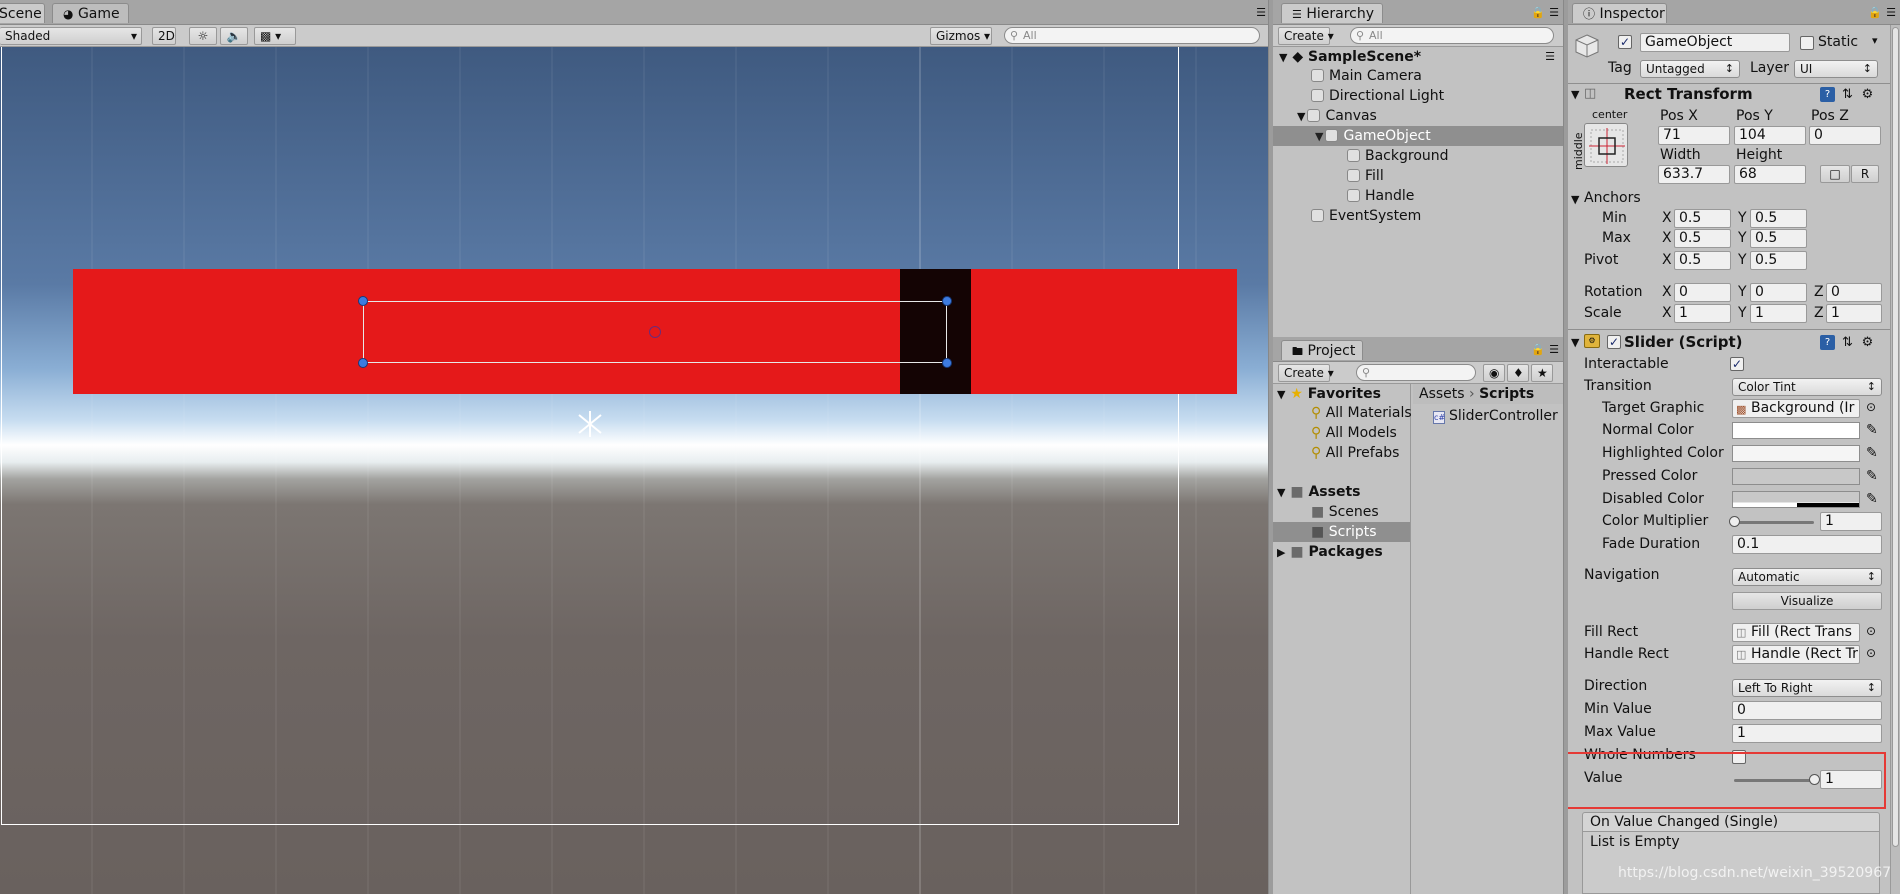  I want to click on on-value-changed-header: On Value Changed (Single), so click(1731, 822).